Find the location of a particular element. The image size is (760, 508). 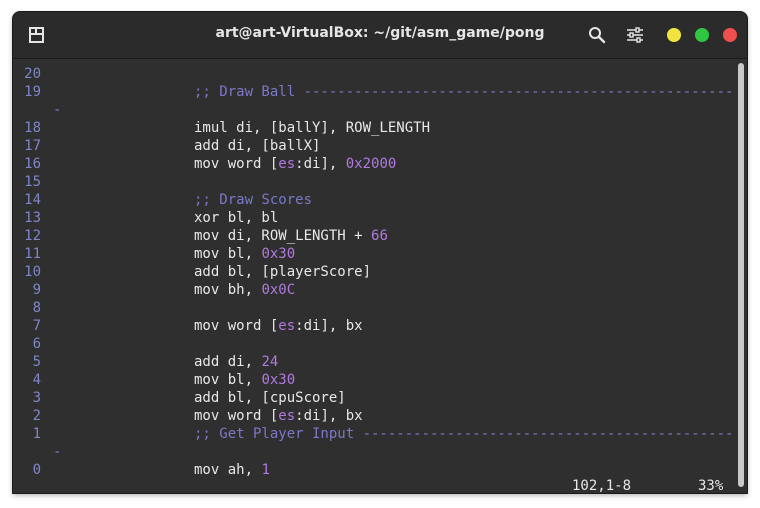

code-text: mov di, ROW_LENGTH + 66 is located at coordinates (291, 236).